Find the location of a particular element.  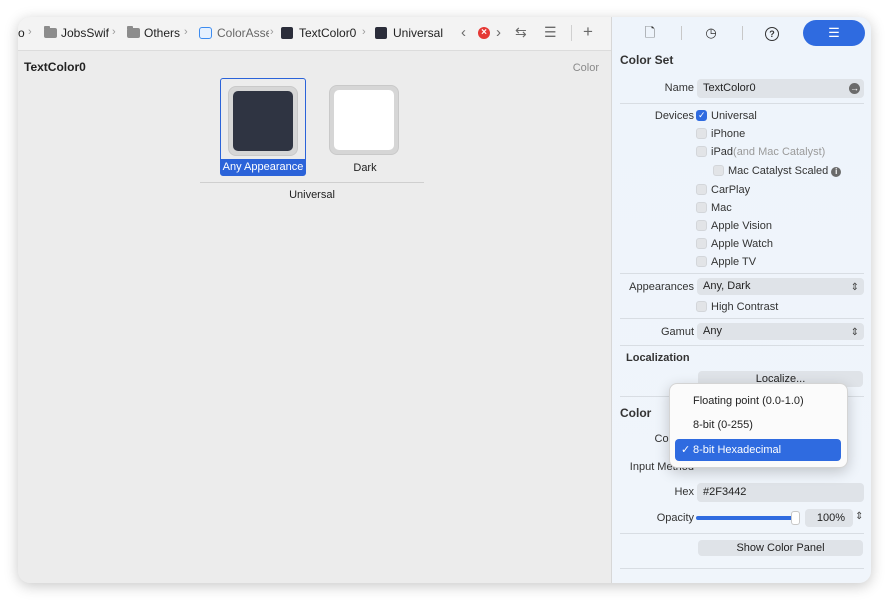

opacity-slider is located at coordinates (748, 518).